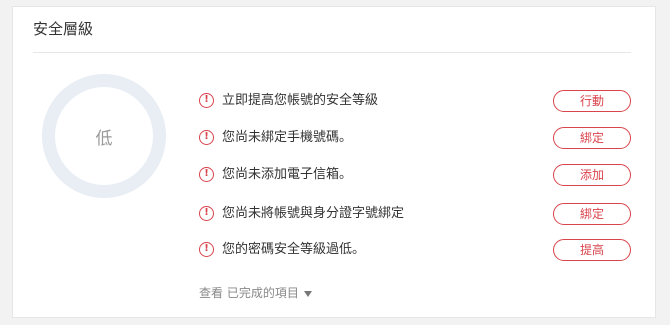 The height and width of the screenshot is (325, 670). What do you see at coordinates (419, 215) in the screenshot?
I see `security-item-id: ! 您尚未將帳號與身分證字號綁定 綁定` at bounding box center [419, 215].